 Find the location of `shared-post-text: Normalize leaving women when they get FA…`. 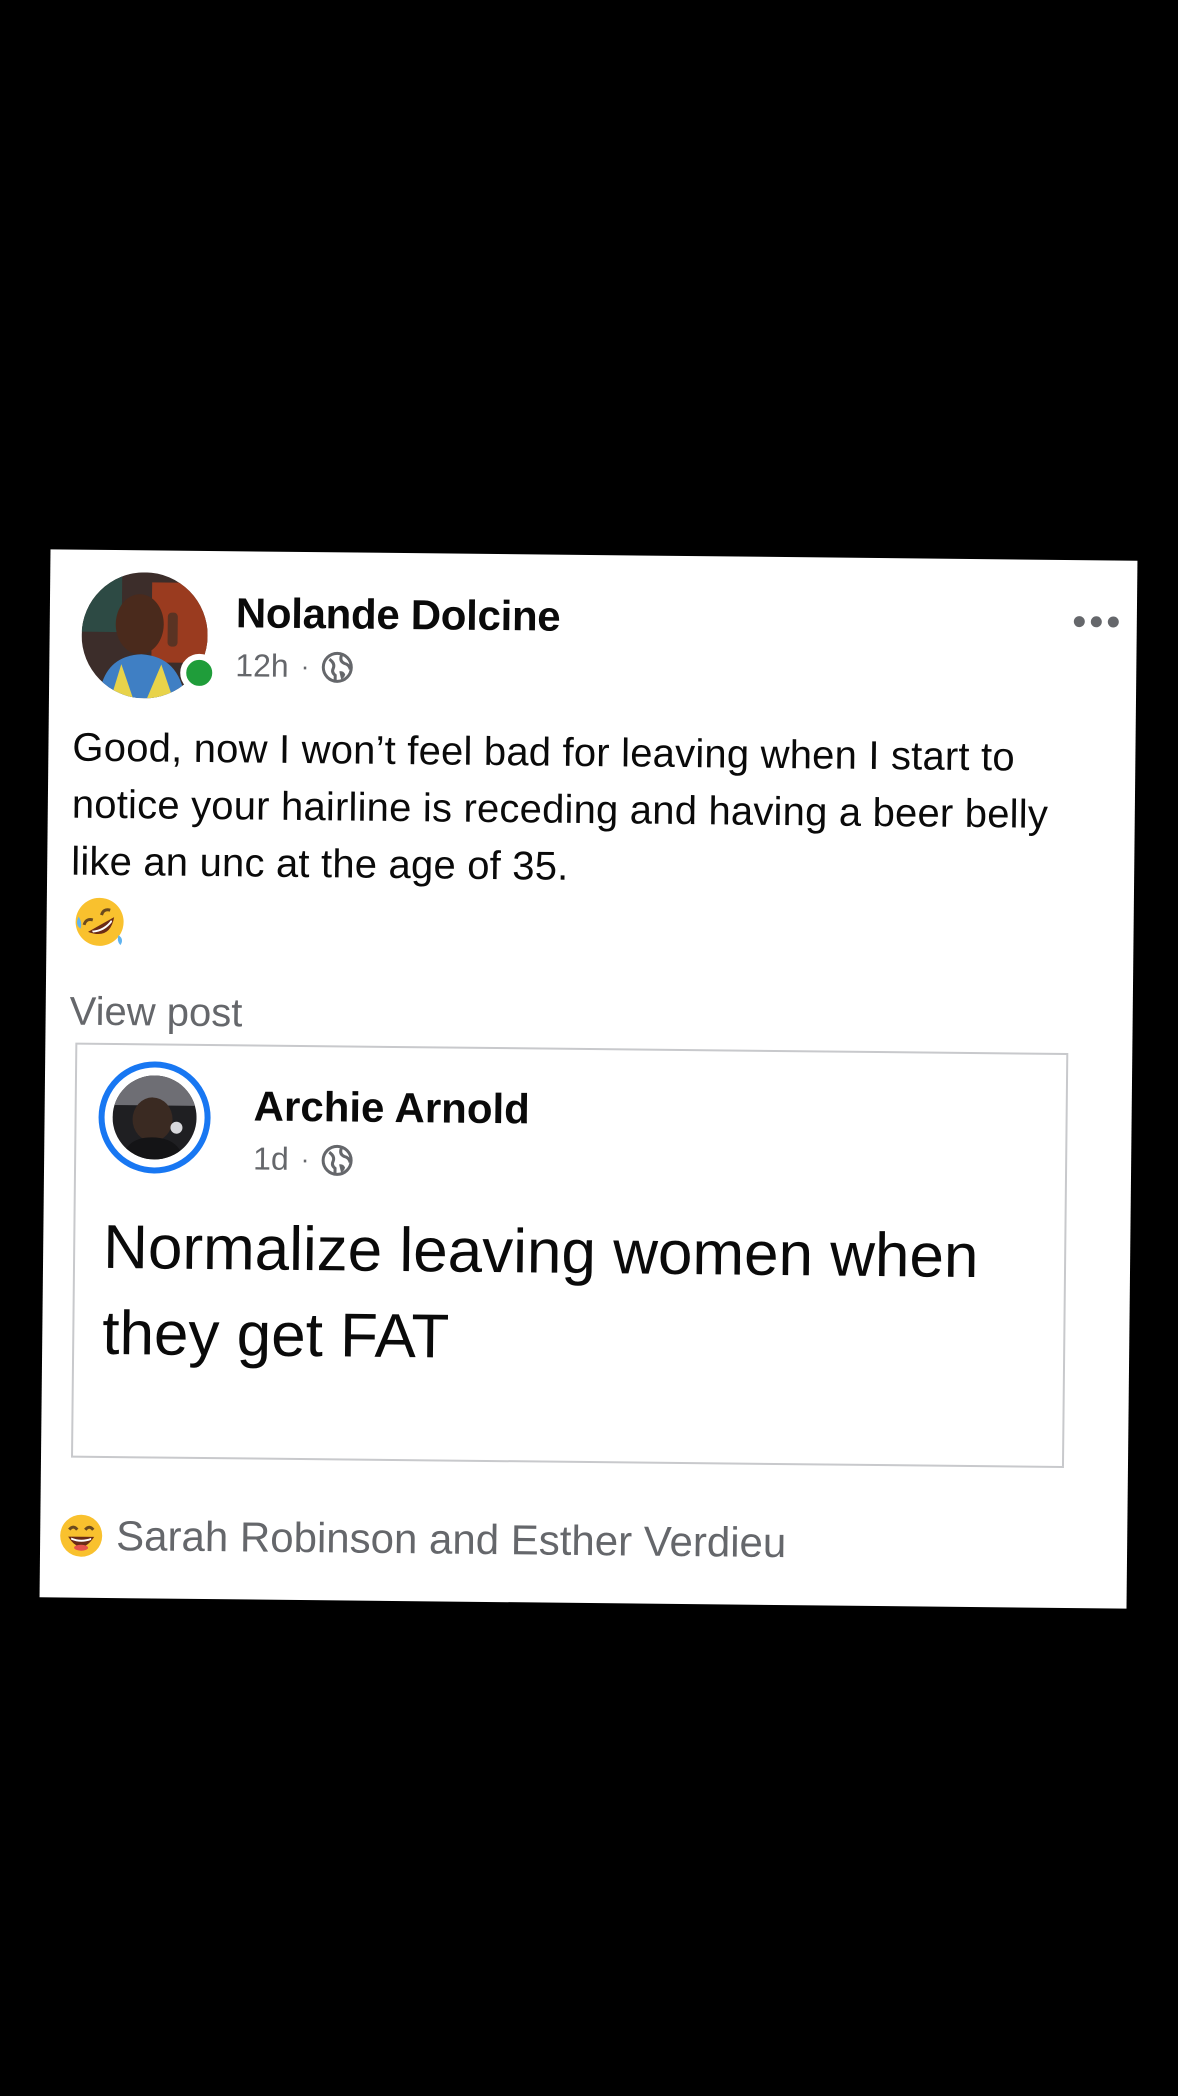

shared-post-text: Normalize leaving women when they get FA… is located at coordinates (540, 1292).